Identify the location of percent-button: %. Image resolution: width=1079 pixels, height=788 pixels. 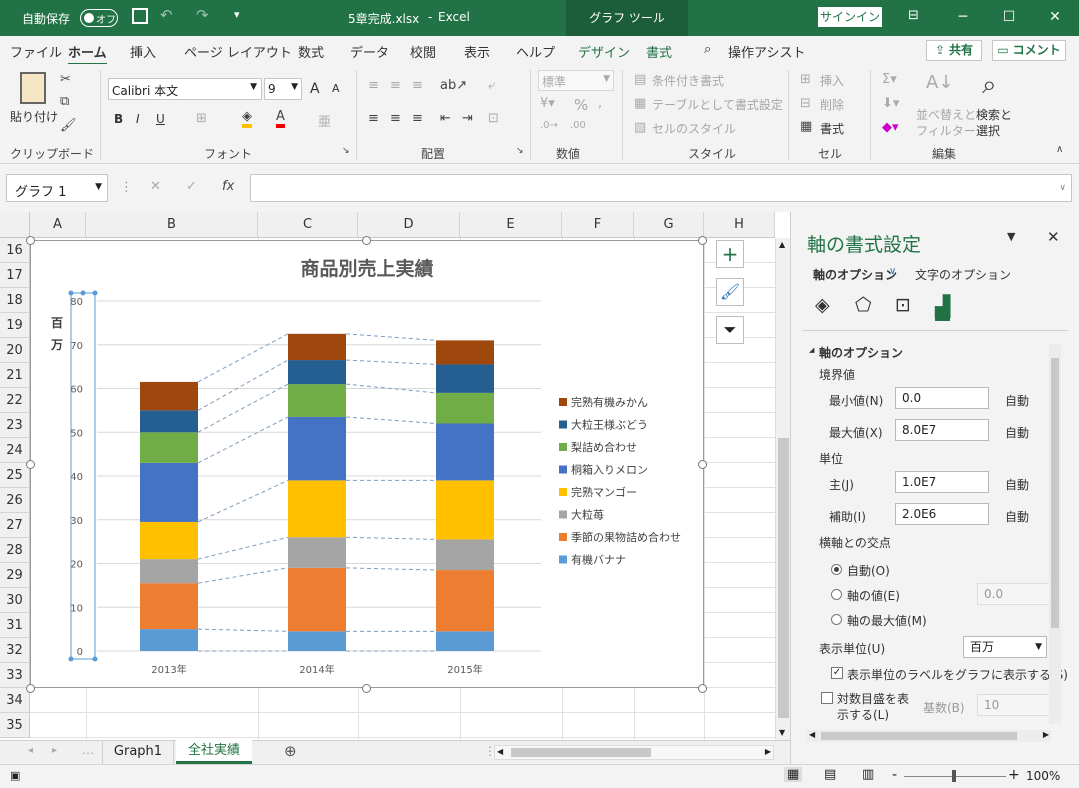
(581, 105).